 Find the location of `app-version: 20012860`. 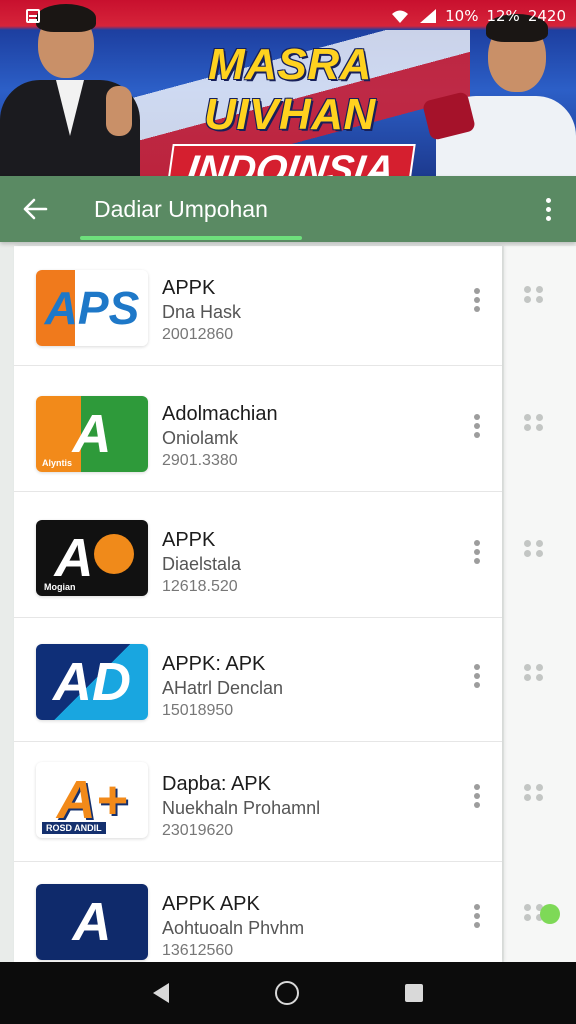

app-version: 20012860 is located at coordinates (198, 334).